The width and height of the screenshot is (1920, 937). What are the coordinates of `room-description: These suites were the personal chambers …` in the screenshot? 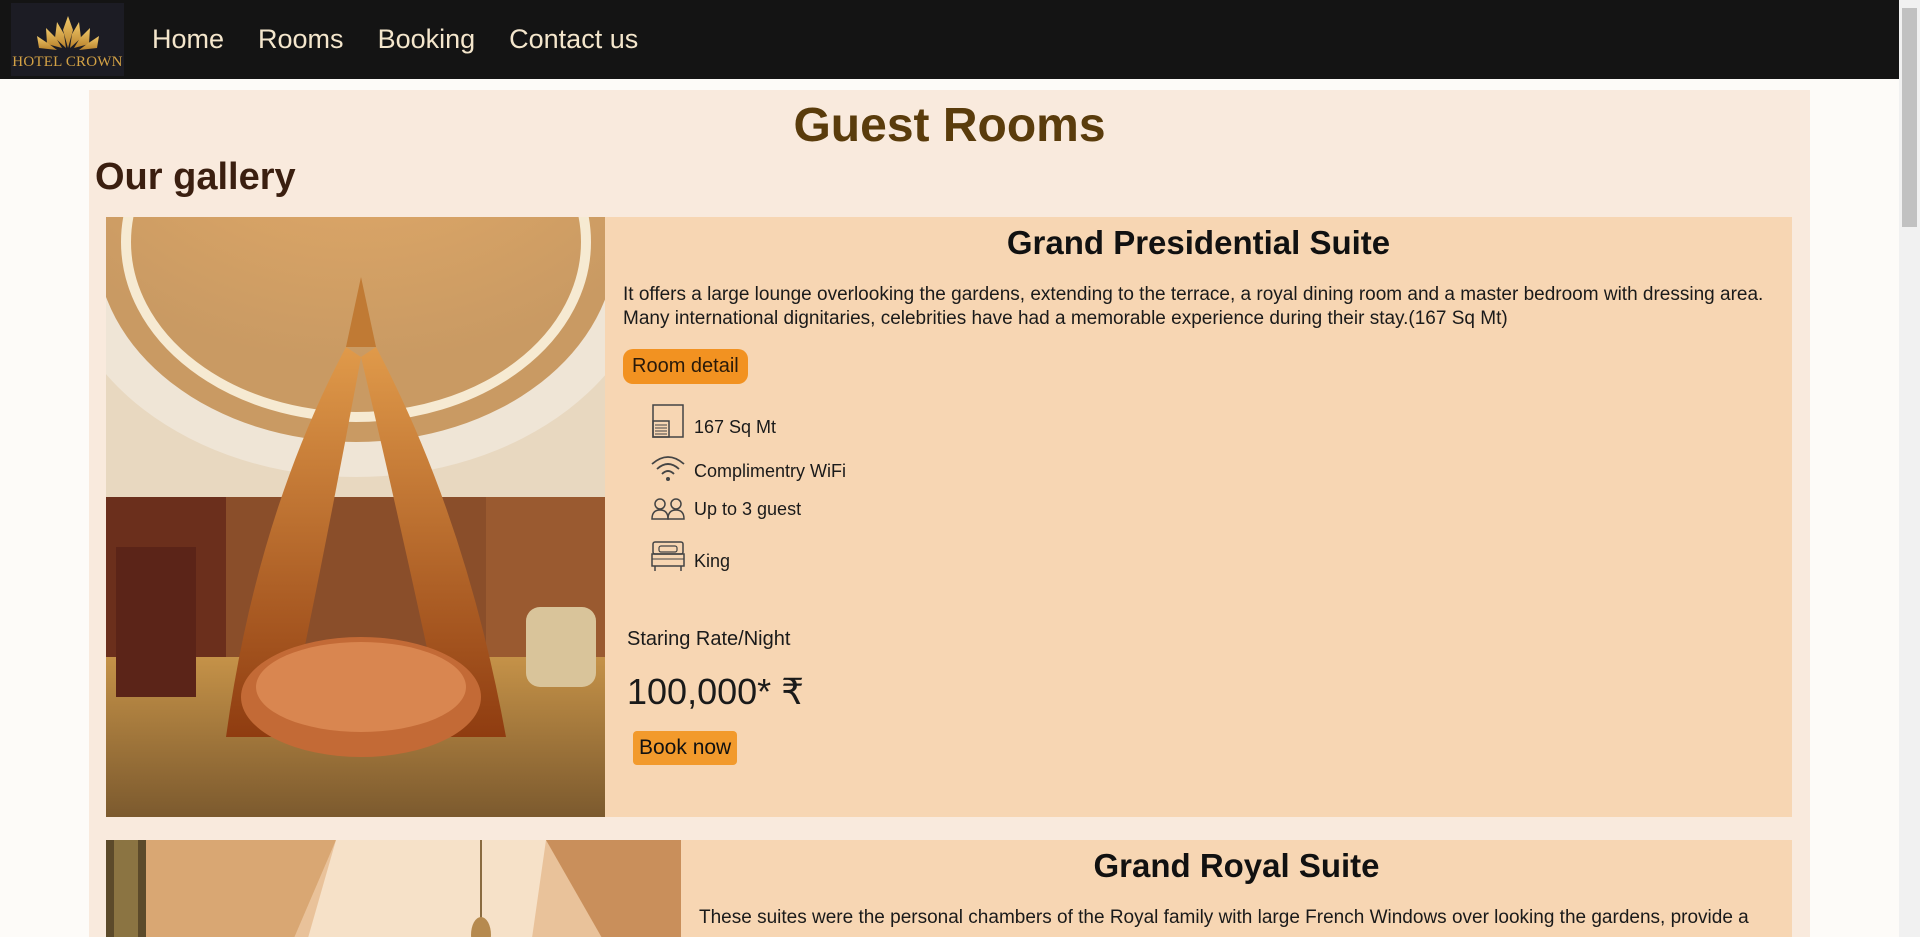 It's located at (1224, 917).